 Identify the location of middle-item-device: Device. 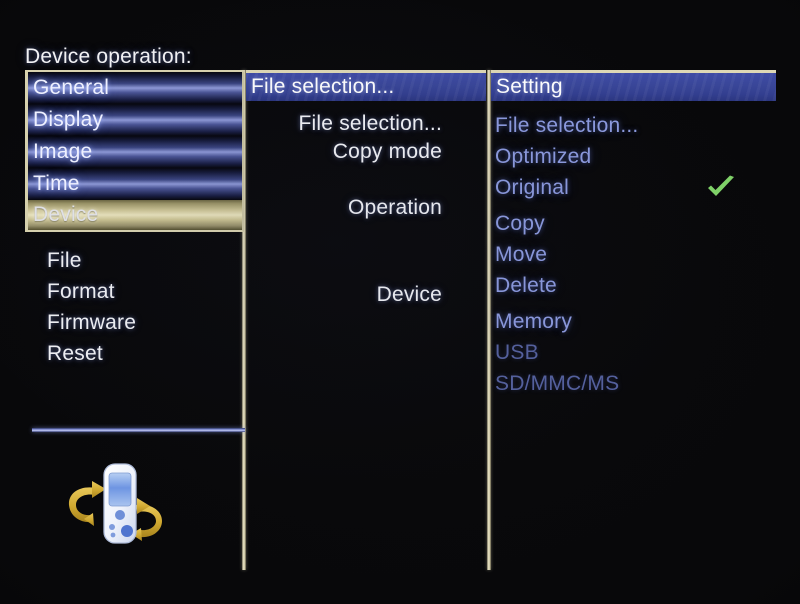
(344, 295).